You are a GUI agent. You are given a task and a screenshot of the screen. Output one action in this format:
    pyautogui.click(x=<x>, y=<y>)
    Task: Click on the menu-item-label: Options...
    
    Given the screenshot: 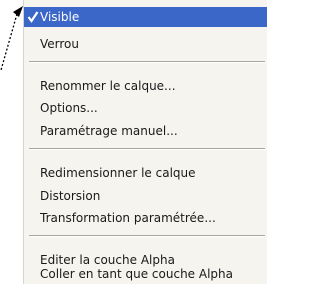 What is the action you would take?
    pyautogui.click(x=69, y=108)
    